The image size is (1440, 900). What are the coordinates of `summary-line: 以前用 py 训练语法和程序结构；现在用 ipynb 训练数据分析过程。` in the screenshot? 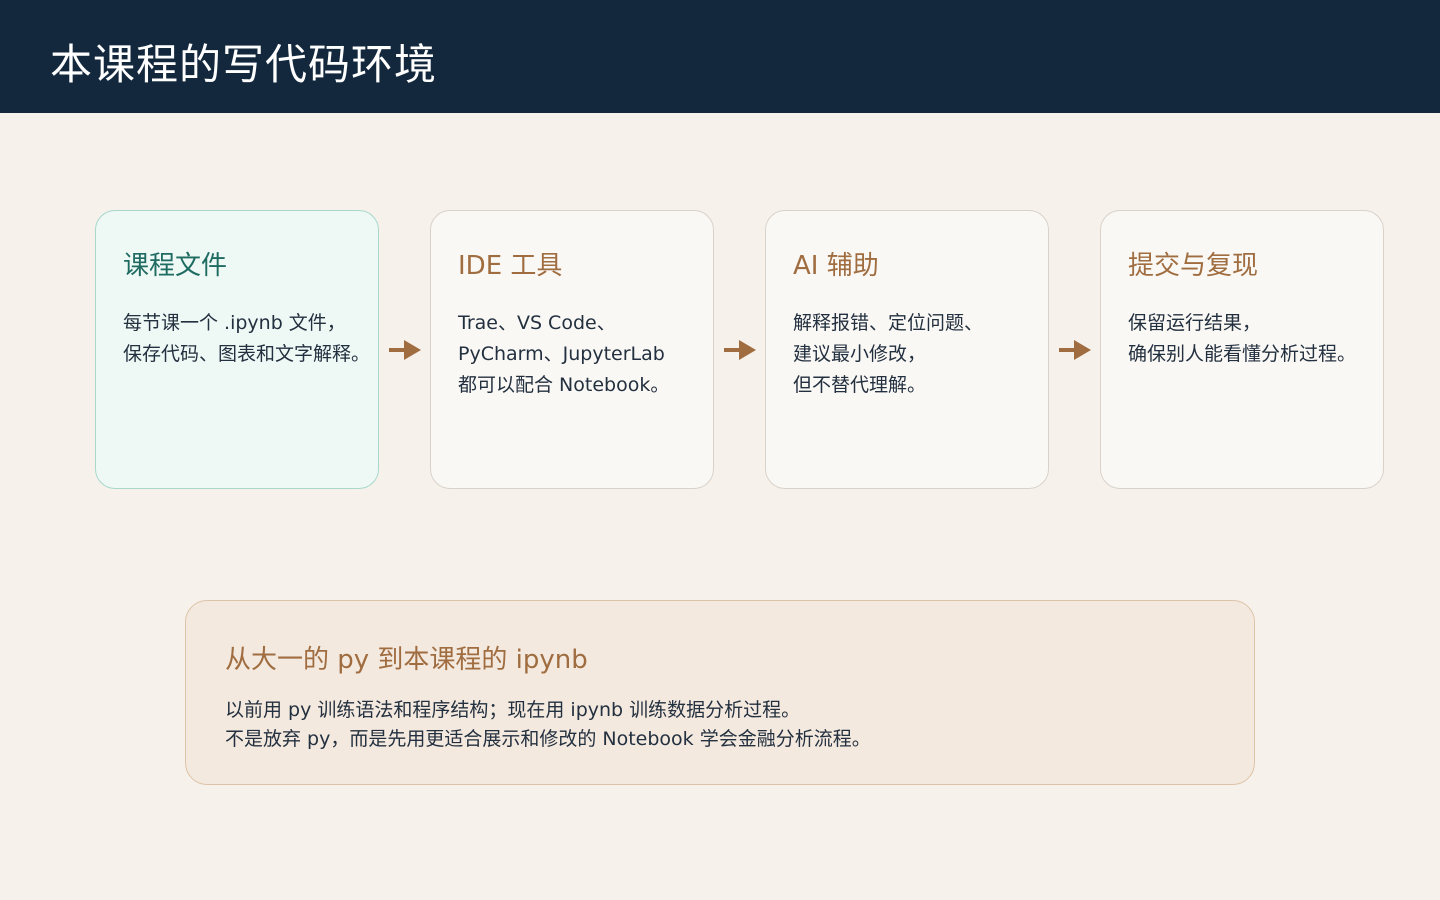 It's located at (513, 710).